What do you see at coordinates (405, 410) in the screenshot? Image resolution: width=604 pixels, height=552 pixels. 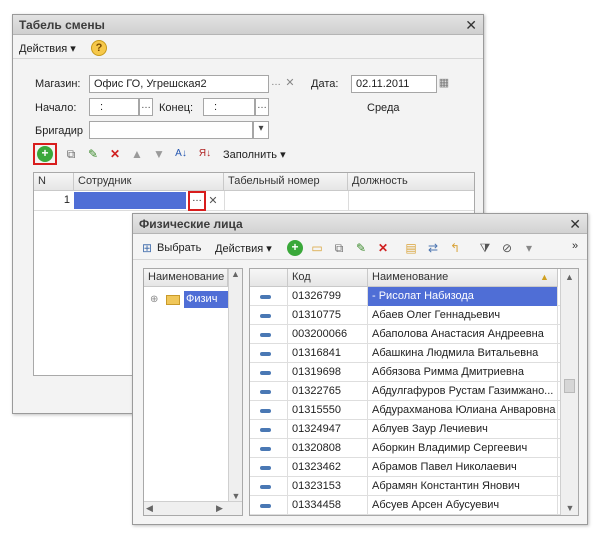 I see `table-row: 01315550 Абдурахманова Юлиана Анваровна` at bounding box center [405, 410].